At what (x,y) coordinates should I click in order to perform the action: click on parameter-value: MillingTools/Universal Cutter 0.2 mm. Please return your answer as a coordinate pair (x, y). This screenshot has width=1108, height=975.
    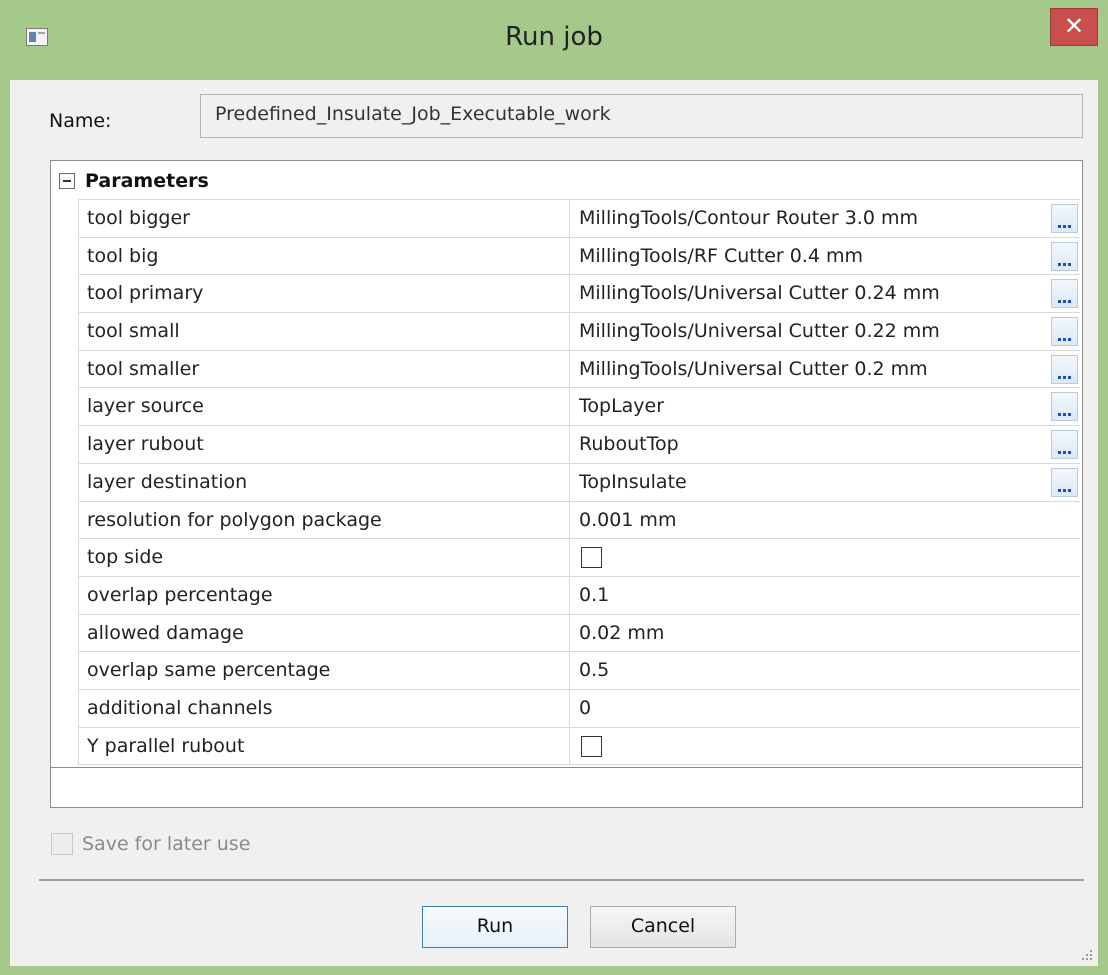
    Looking at the image, I should click on (753, 369).